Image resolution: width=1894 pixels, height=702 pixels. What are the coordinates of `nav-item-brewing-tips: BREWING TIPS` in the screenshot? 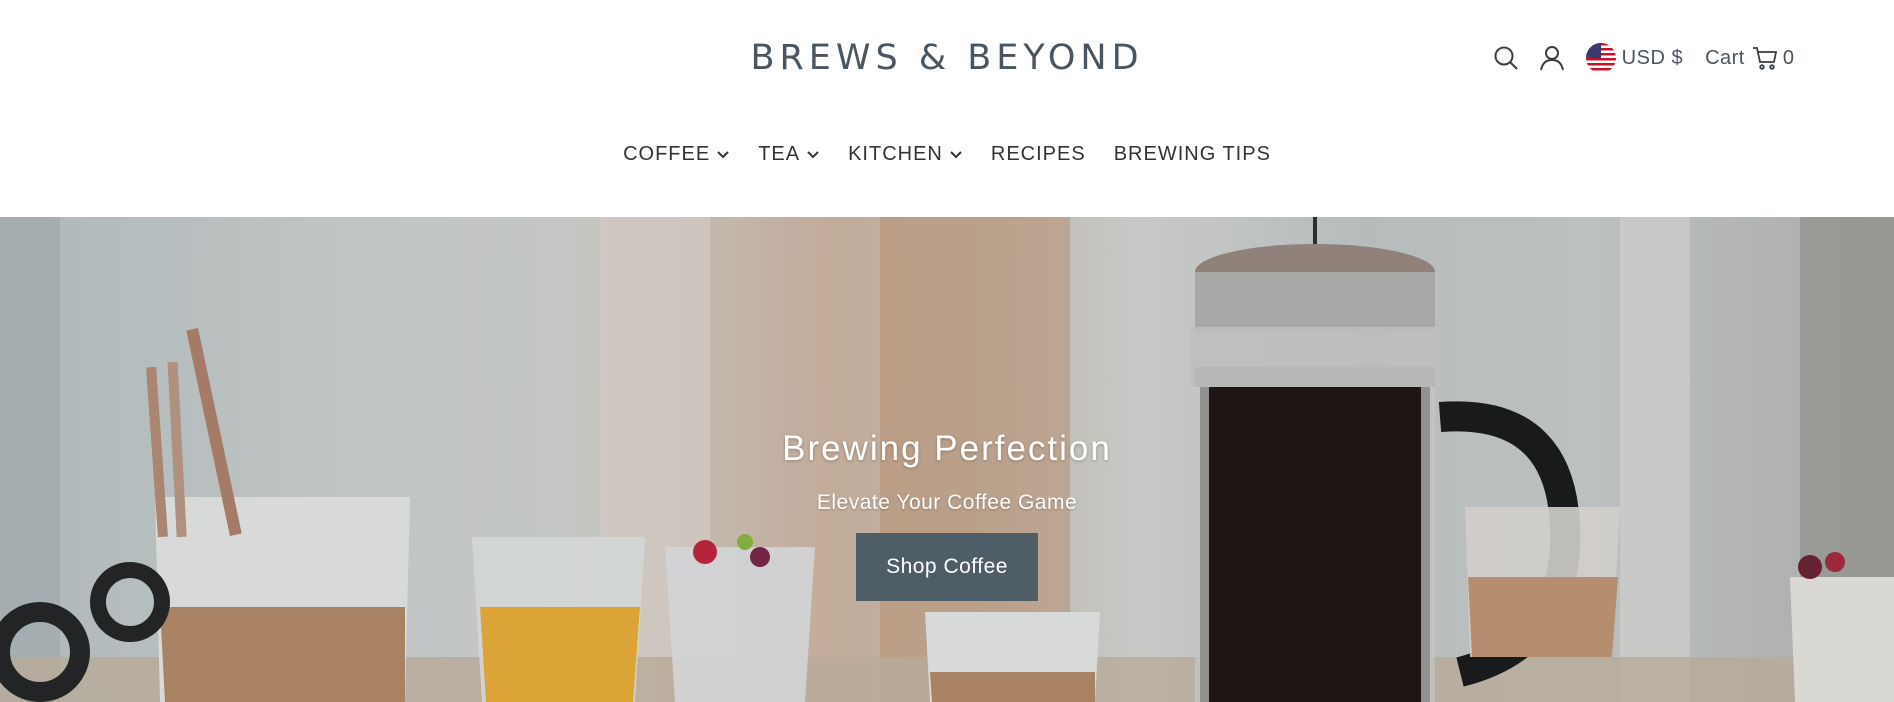 It's located at (1192, 154).